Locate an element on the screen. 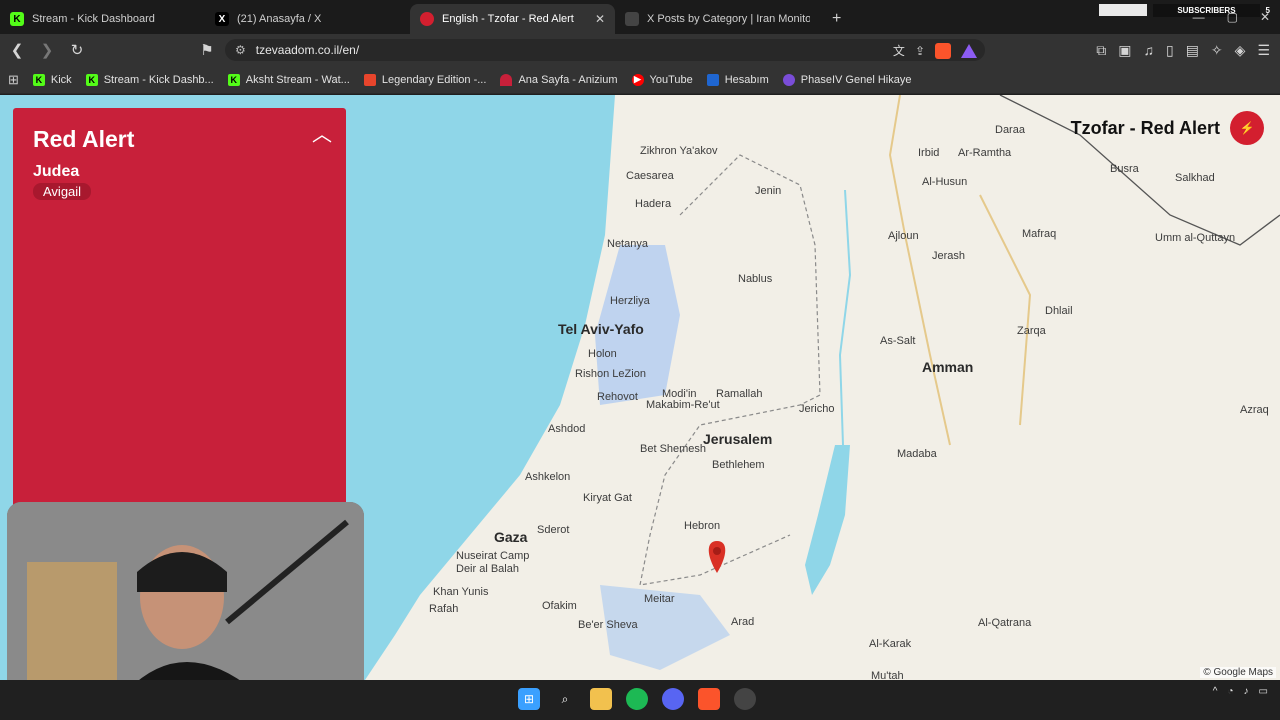 This screenshot has height=720, width=1280. brave-icon is located at coordinates (709, 699).